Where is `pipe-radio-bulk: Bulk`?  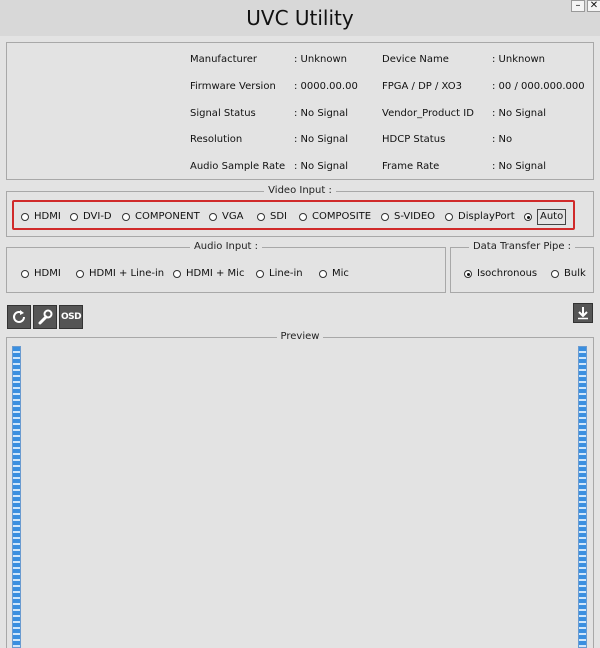
pipe-radio-bulk: Bulk is located at coordinates (568, 274).